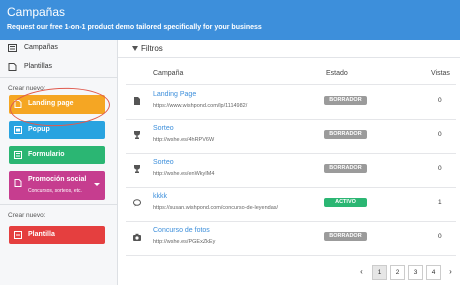 The height and width of the screenshot is (285, 460). I want to click on form-button: Formulario, so click(57, 155).